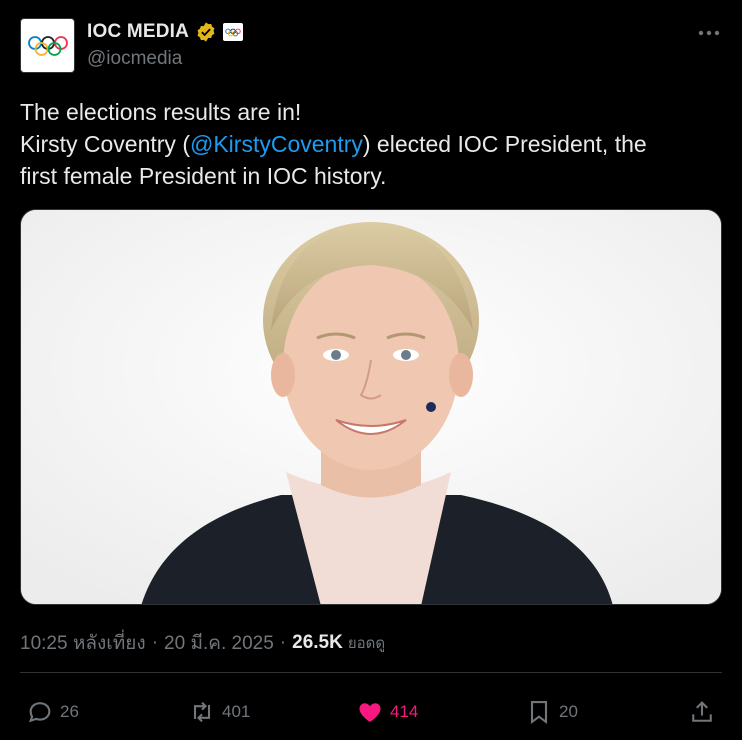  What do you see at coordinates (236, 711) in the screenshot?
I see `repost-count: 401` at bounding box center [236, 711].